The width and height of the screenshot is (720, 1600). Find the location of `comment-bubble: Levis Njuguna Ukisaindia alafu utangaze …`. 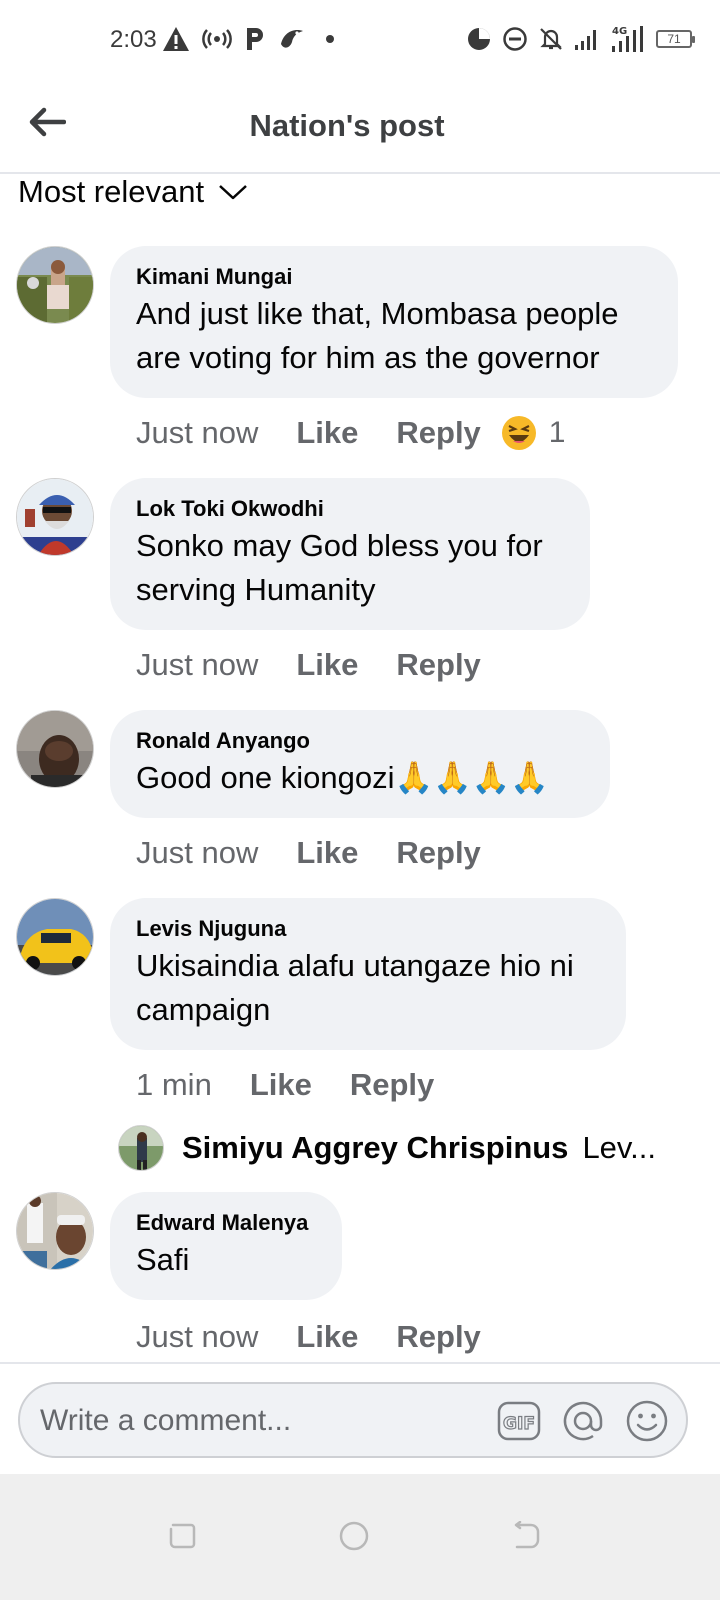

comment-bubble: Levis Njuguna Ukisaindia alafu utangaze … is located at coordinates (368, 974).